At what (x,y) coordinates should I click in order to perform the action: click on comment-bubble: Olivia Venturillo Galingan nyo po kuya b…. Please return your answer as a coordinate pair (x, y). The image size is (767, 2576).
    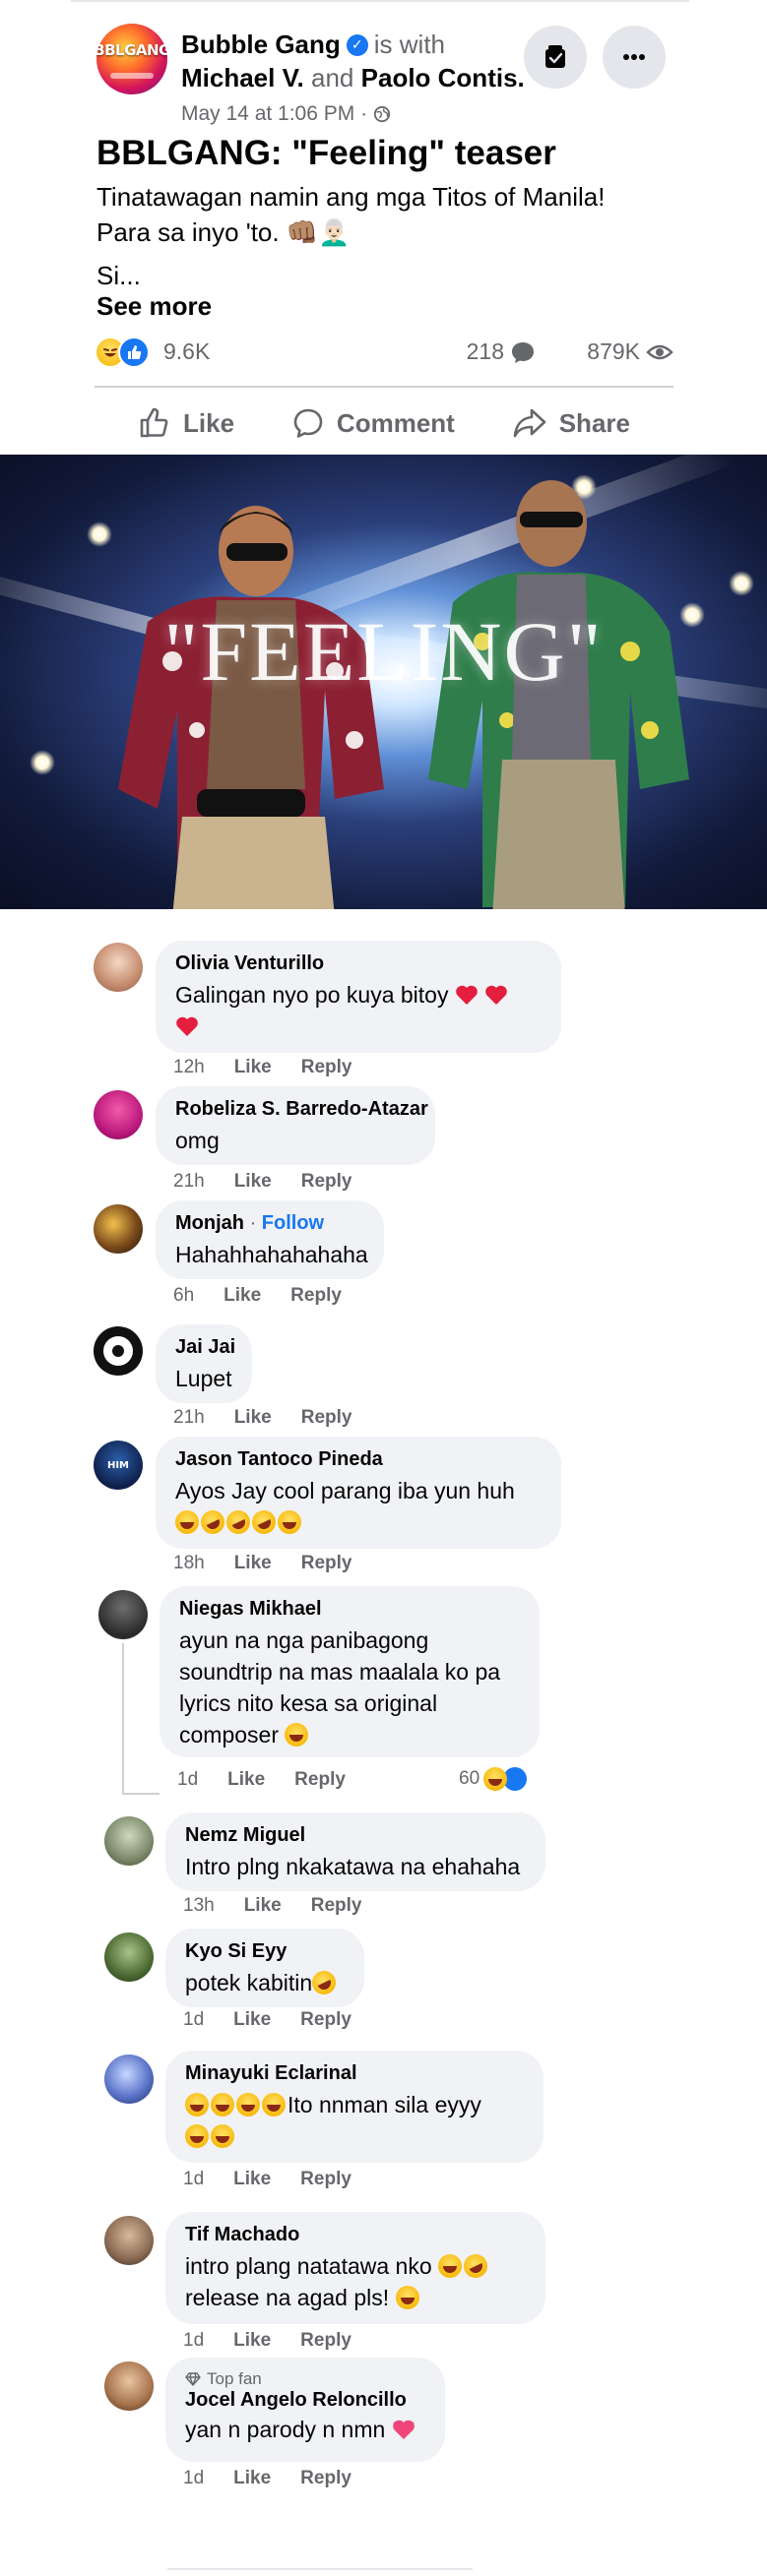
    Looking at the image, I should click on (359, 997).